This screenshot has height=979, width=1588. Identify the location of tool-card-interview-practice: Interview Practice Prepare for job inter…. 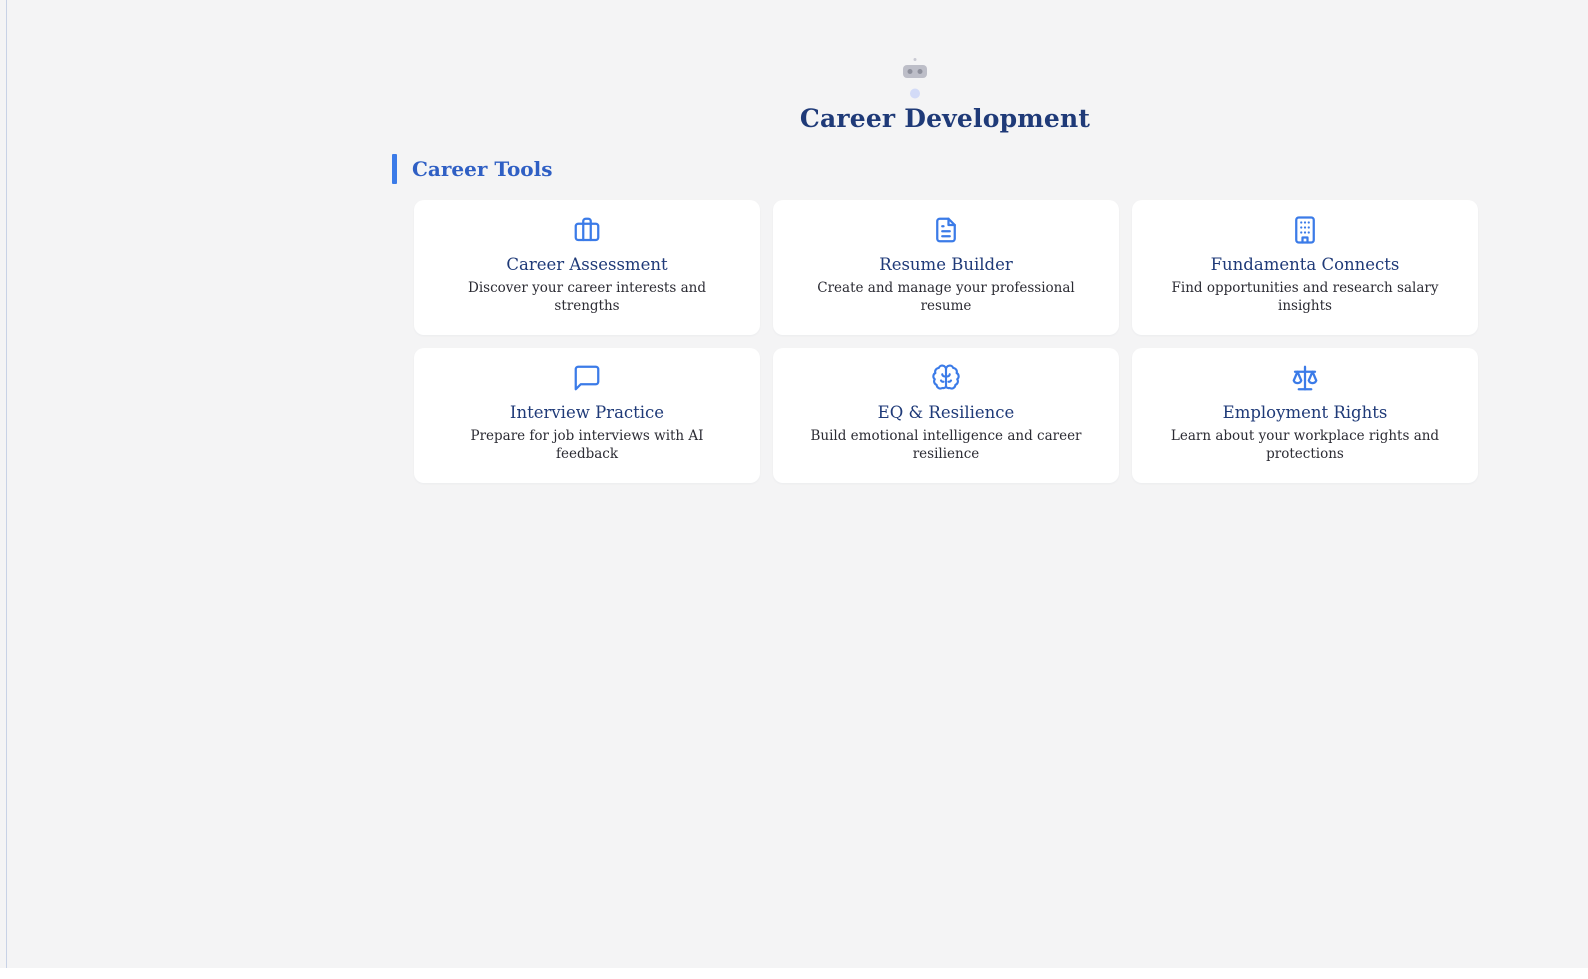
(587, 415).